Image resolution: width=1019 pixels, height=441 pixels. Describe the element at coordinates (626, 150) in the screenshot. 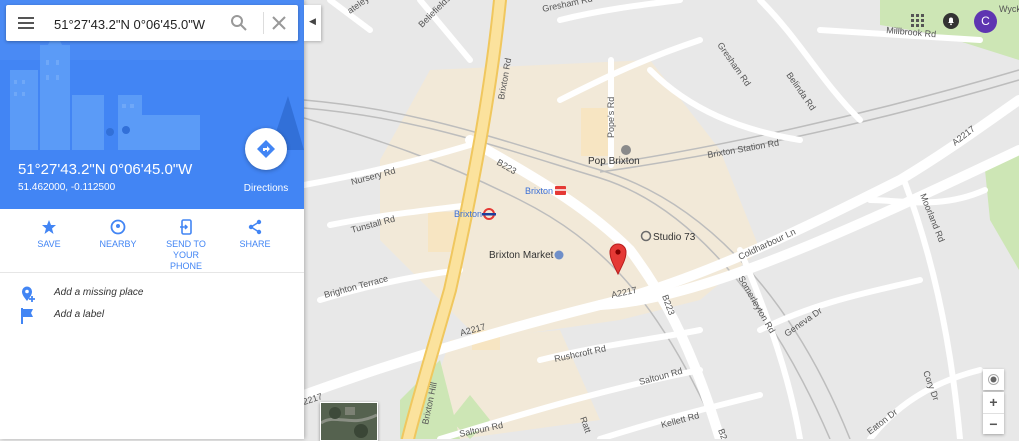

I see `poi-pop-brixton-icon` at that location.